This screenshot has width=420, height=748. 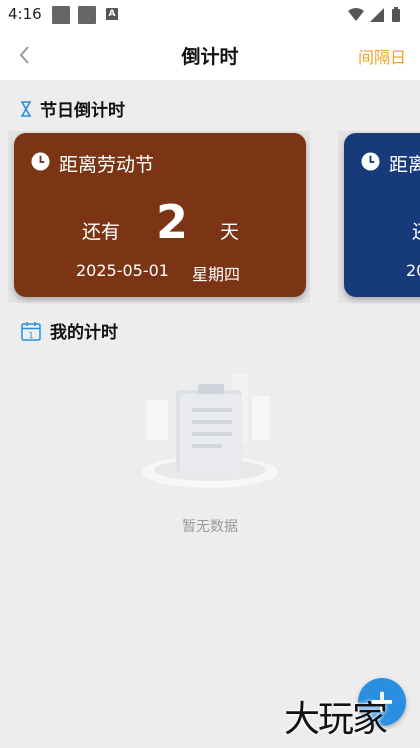 I want to click on app-header: 倒计时 间隔日, so click(x=210, y=55).